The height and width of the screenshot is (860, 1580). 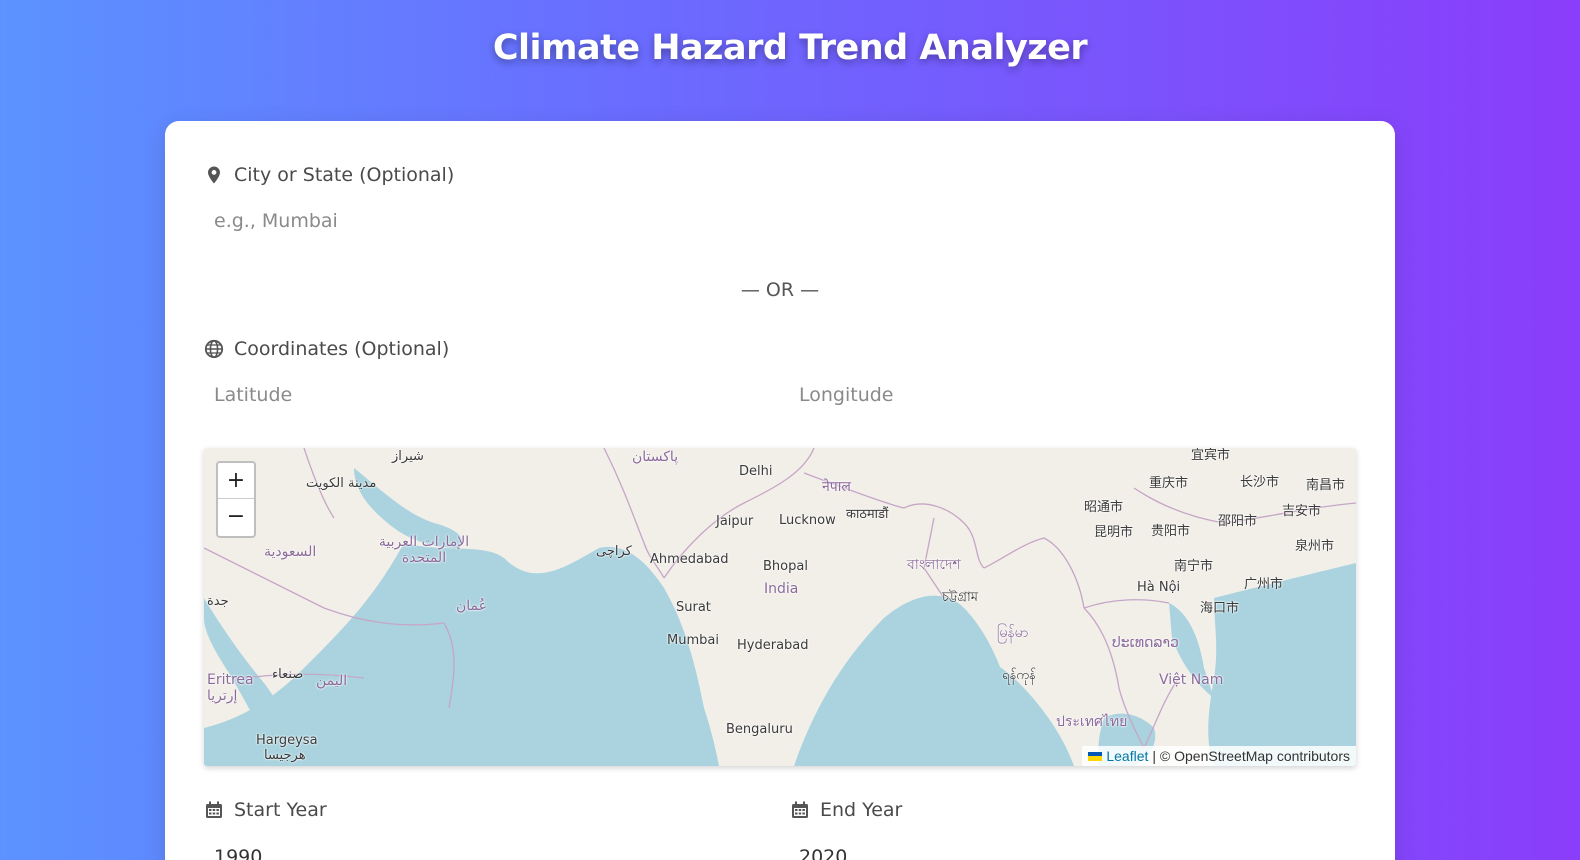 What do you see at coordinates (1211, 455) in the screenshot?
I see `map-label-yibin: 宜宾市` at bounding box center [1211, 455].